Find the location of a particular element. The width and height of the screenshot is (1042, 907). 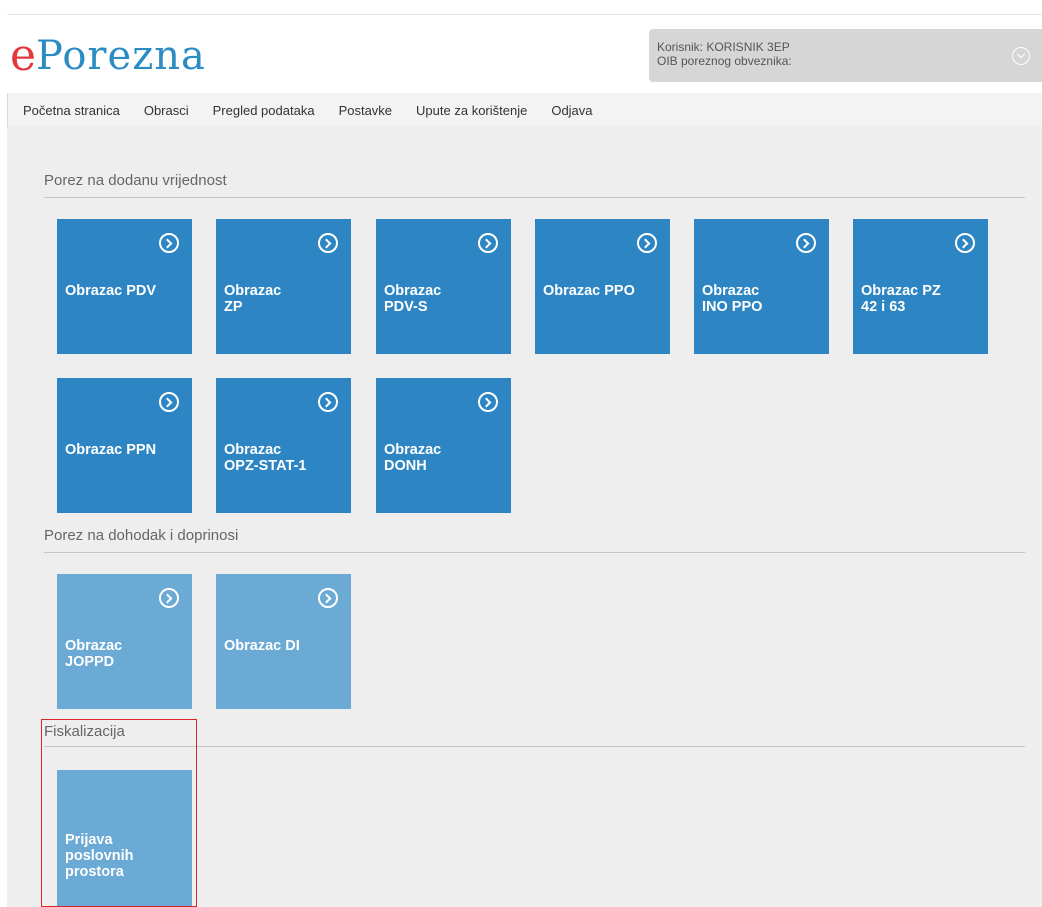

tile-obrazac-pz: Obrazac PZ 42 i 63 is located at coordinates (920, 286).